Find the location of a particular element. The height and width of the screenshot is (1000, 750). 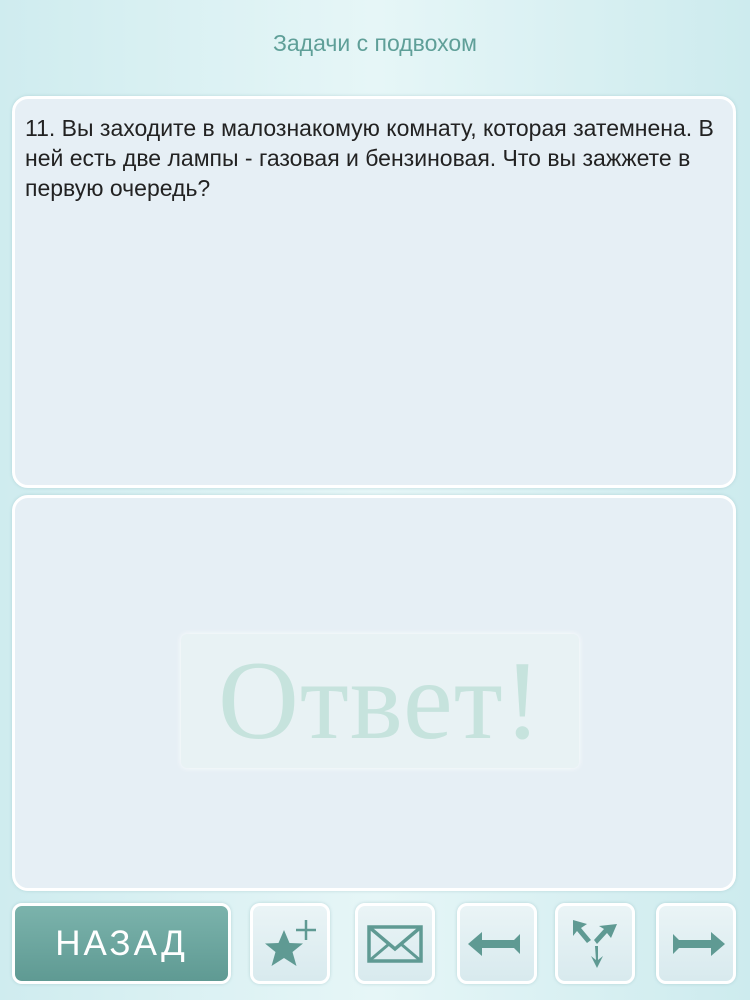

back-button: НАЗАД is located at coordinates (121, 943).